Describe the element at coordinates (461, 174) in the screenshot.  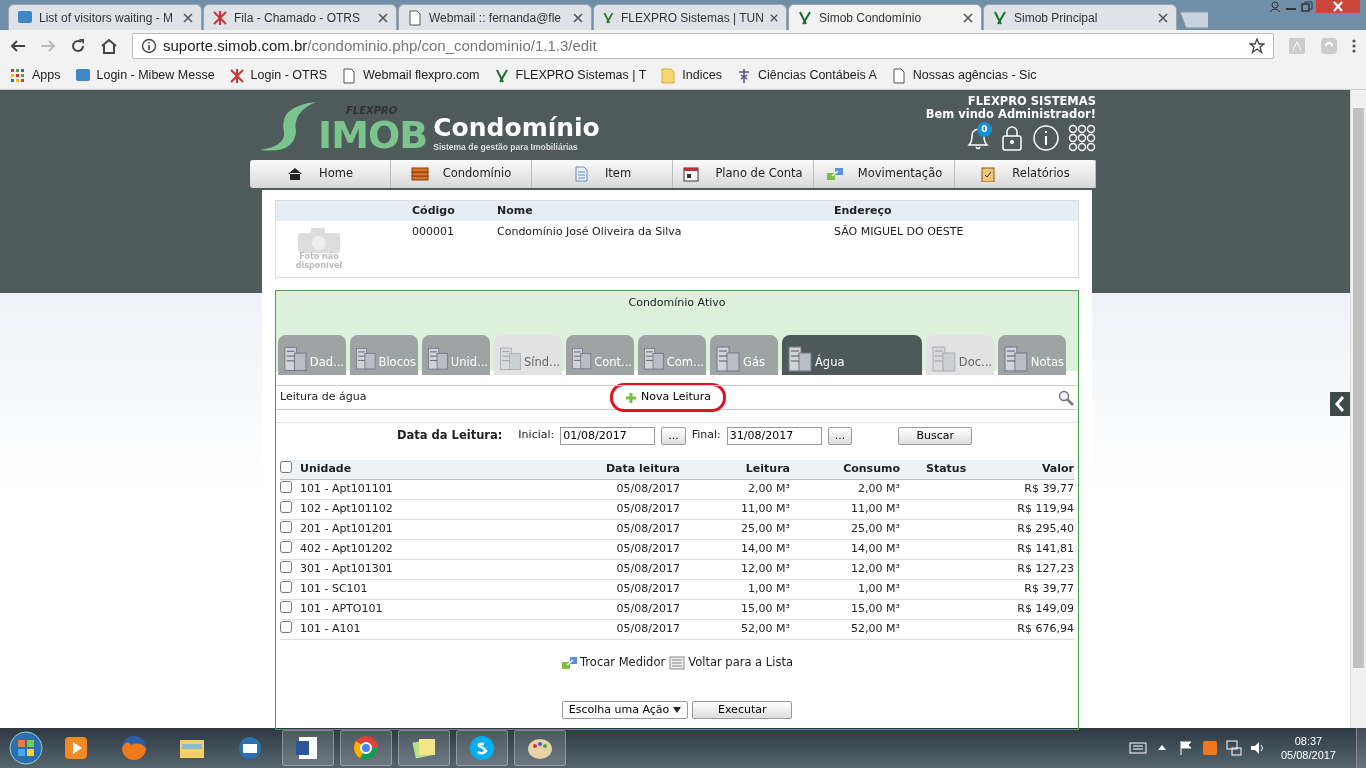
I see `menu-item: Condomínio` at that location.